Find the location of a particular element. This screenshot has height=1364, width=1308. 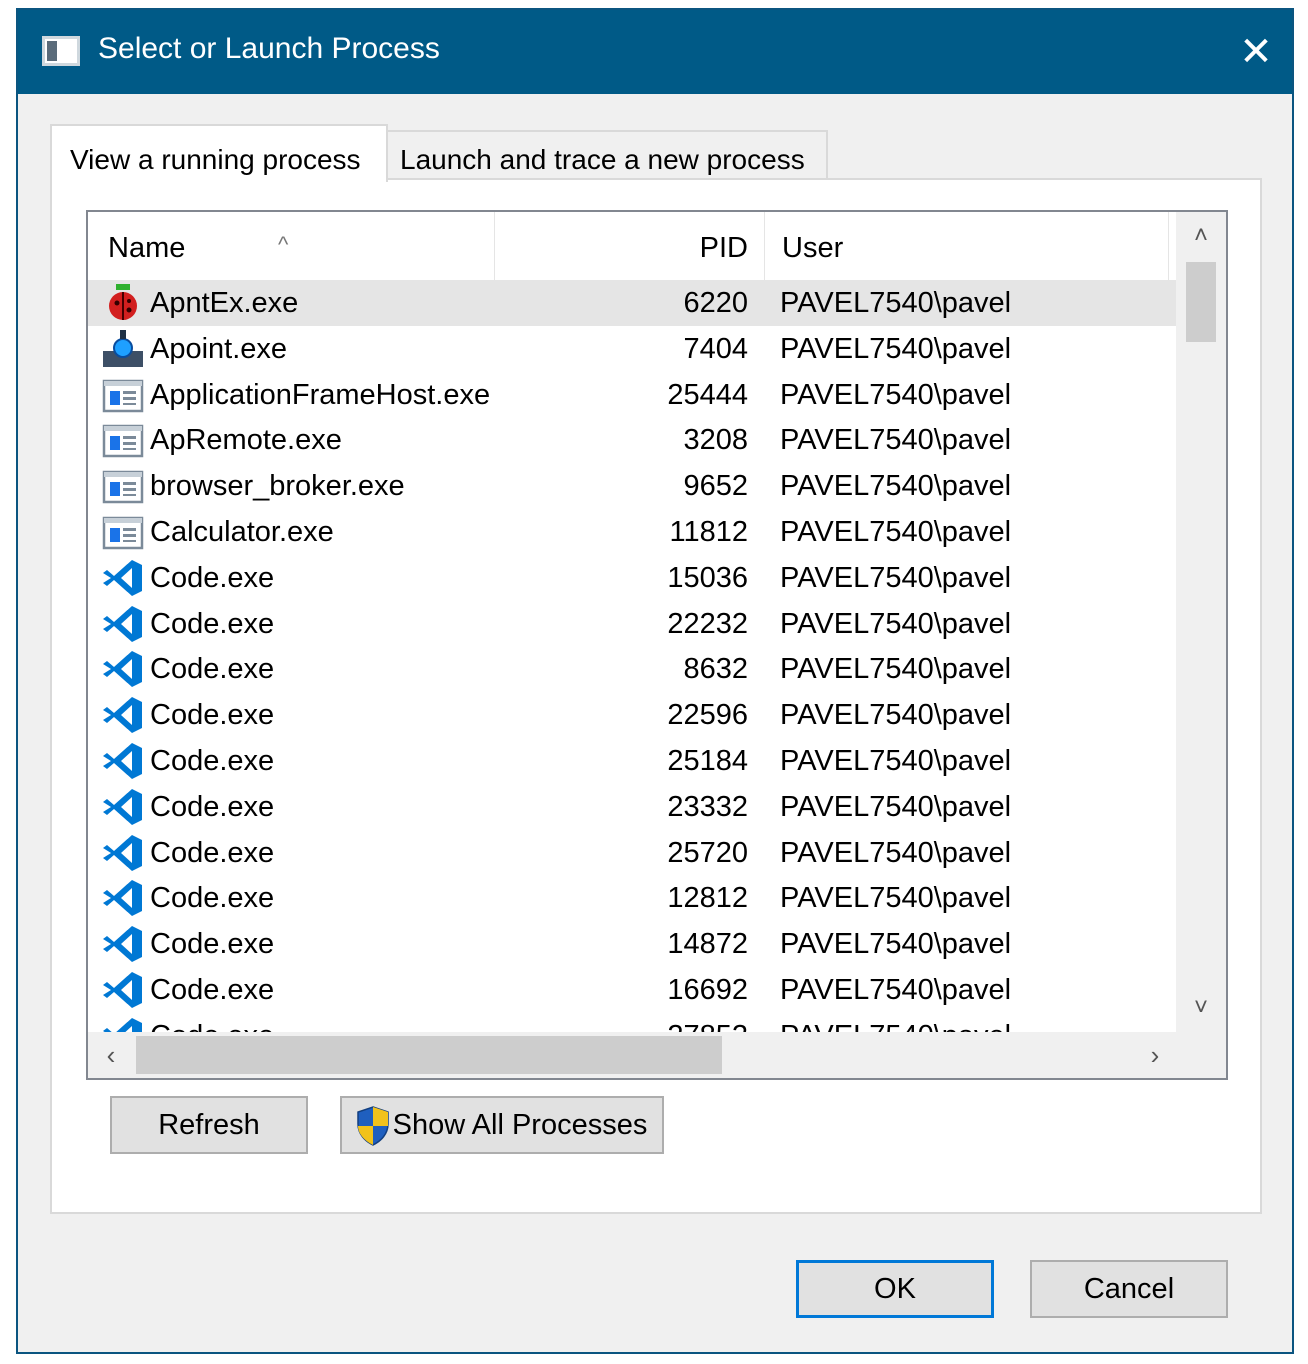

process-pid: 8632 is located at coordinates (715, 669).